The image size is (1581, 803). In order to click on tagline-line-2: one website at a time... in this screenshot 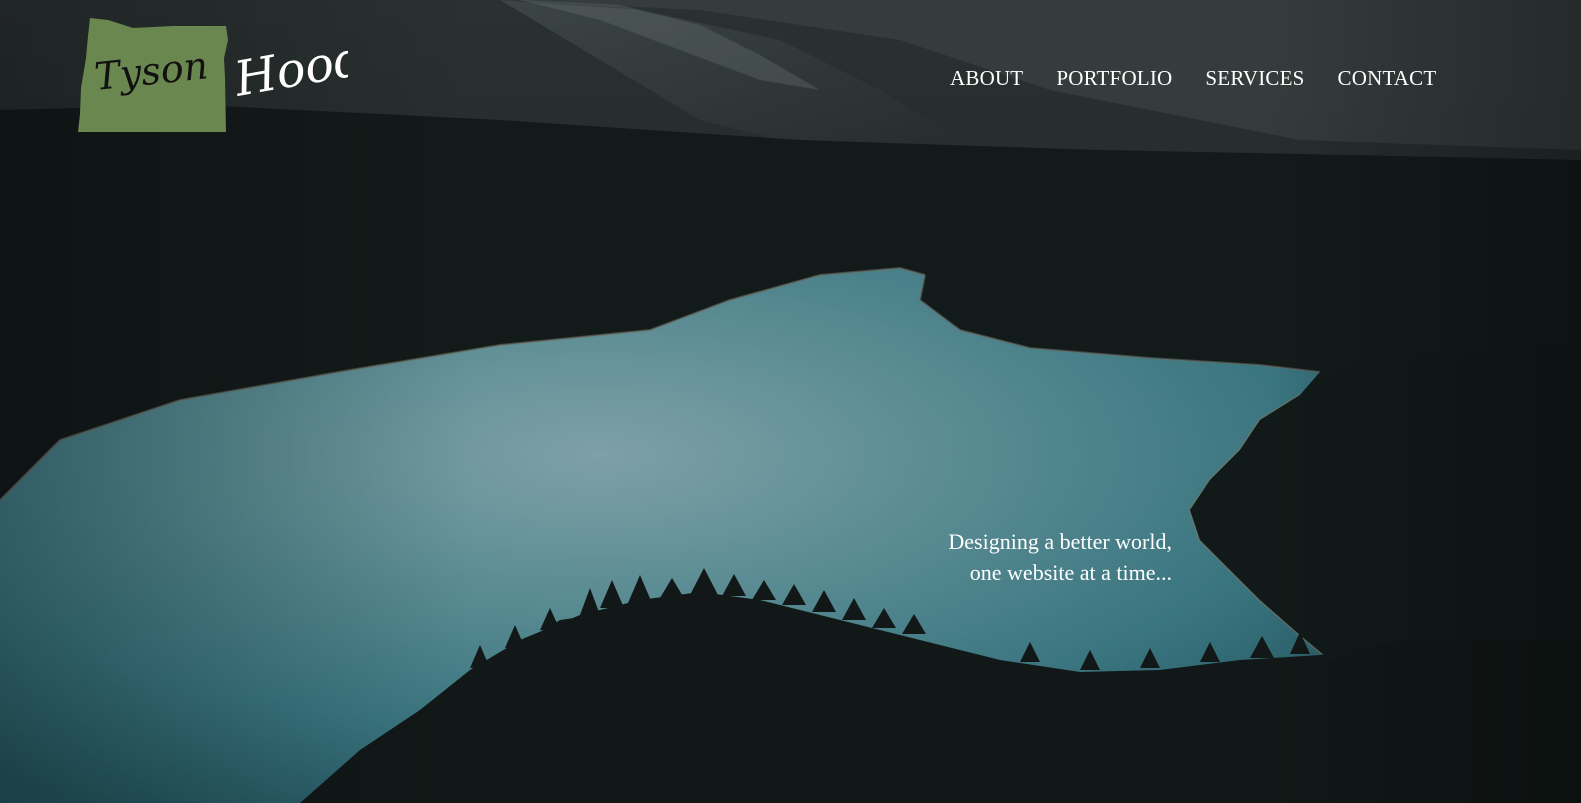, I will do `click(1070, 572)`.